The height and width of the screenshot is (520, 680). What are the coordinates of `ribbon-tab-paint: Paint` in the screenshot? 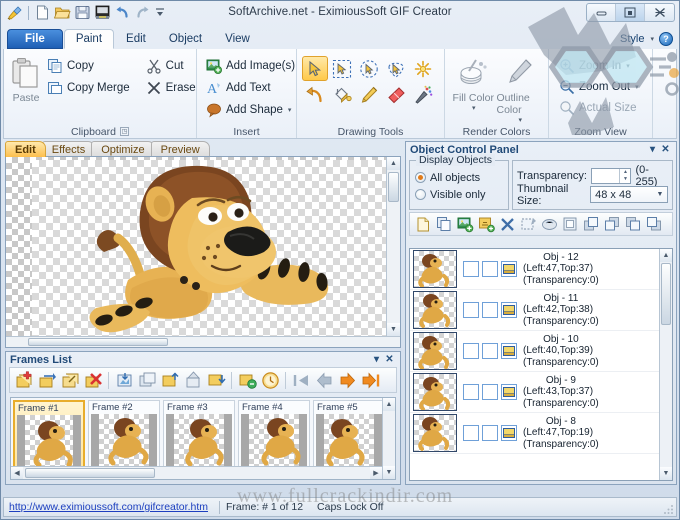 It's located at (89, 39).